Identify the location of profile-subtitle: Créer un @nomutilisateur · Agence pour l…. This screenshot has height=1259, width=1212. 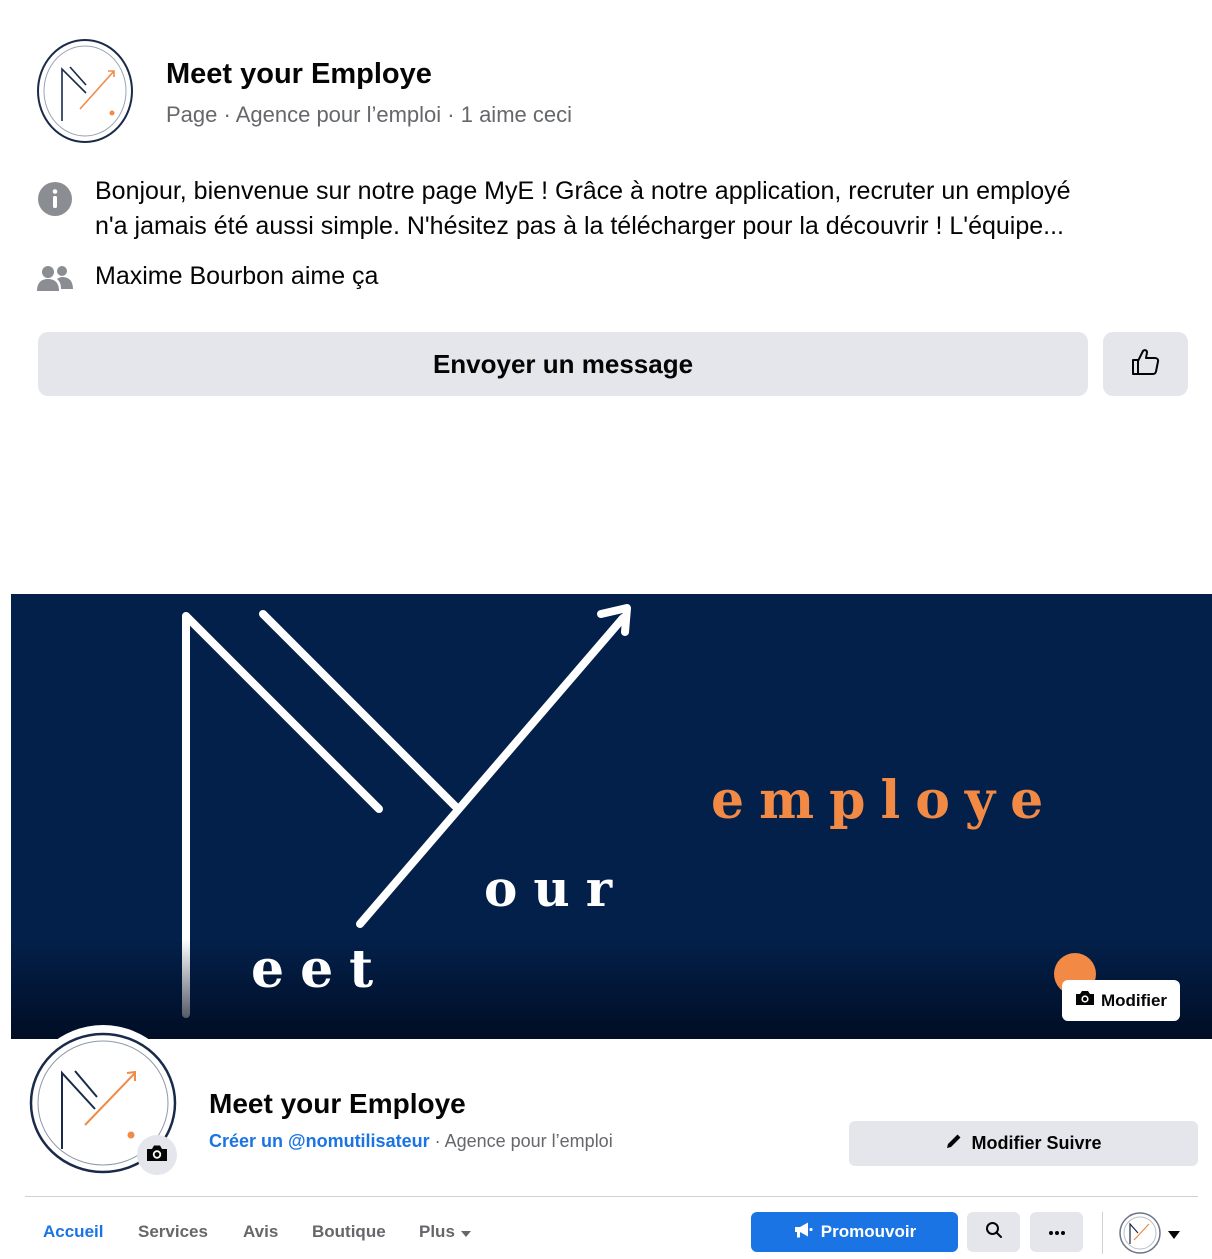
(411, 1141).